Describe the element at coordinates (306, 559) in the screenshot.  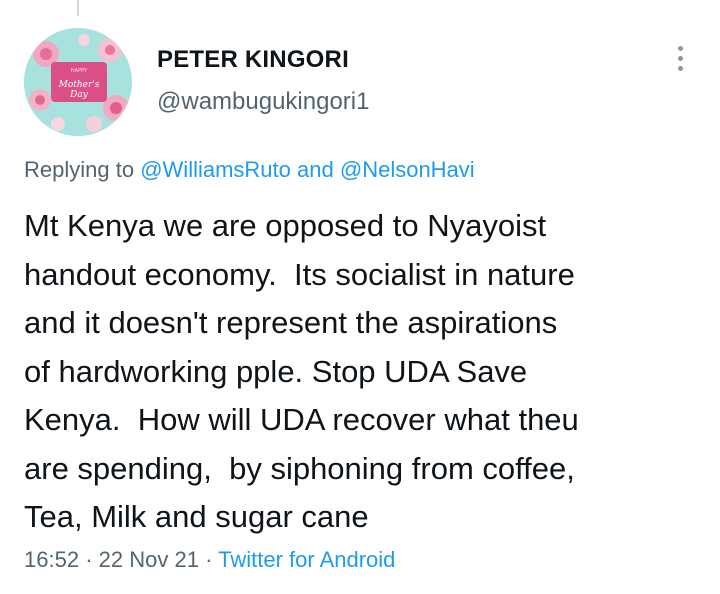
I see `tweet-source-link: Twitter for Android` at that location.